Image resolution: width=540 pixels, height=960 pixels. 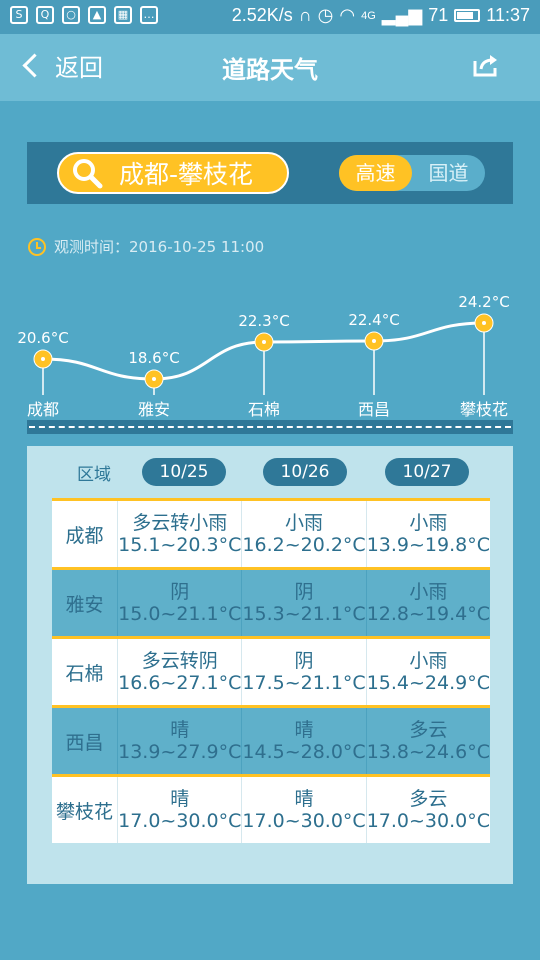 I want to click on forecast-cell: 阴 15.3~21.1°C, so click(x=304, y=603).